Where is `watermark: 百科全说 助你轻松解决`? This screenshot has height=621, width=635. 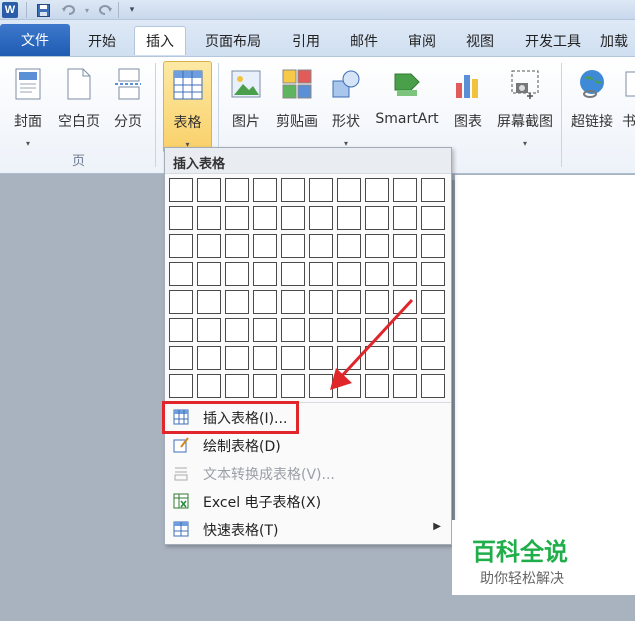 watermark: 百科全说 助你轻松解决 is located at coordinates (543, 557).